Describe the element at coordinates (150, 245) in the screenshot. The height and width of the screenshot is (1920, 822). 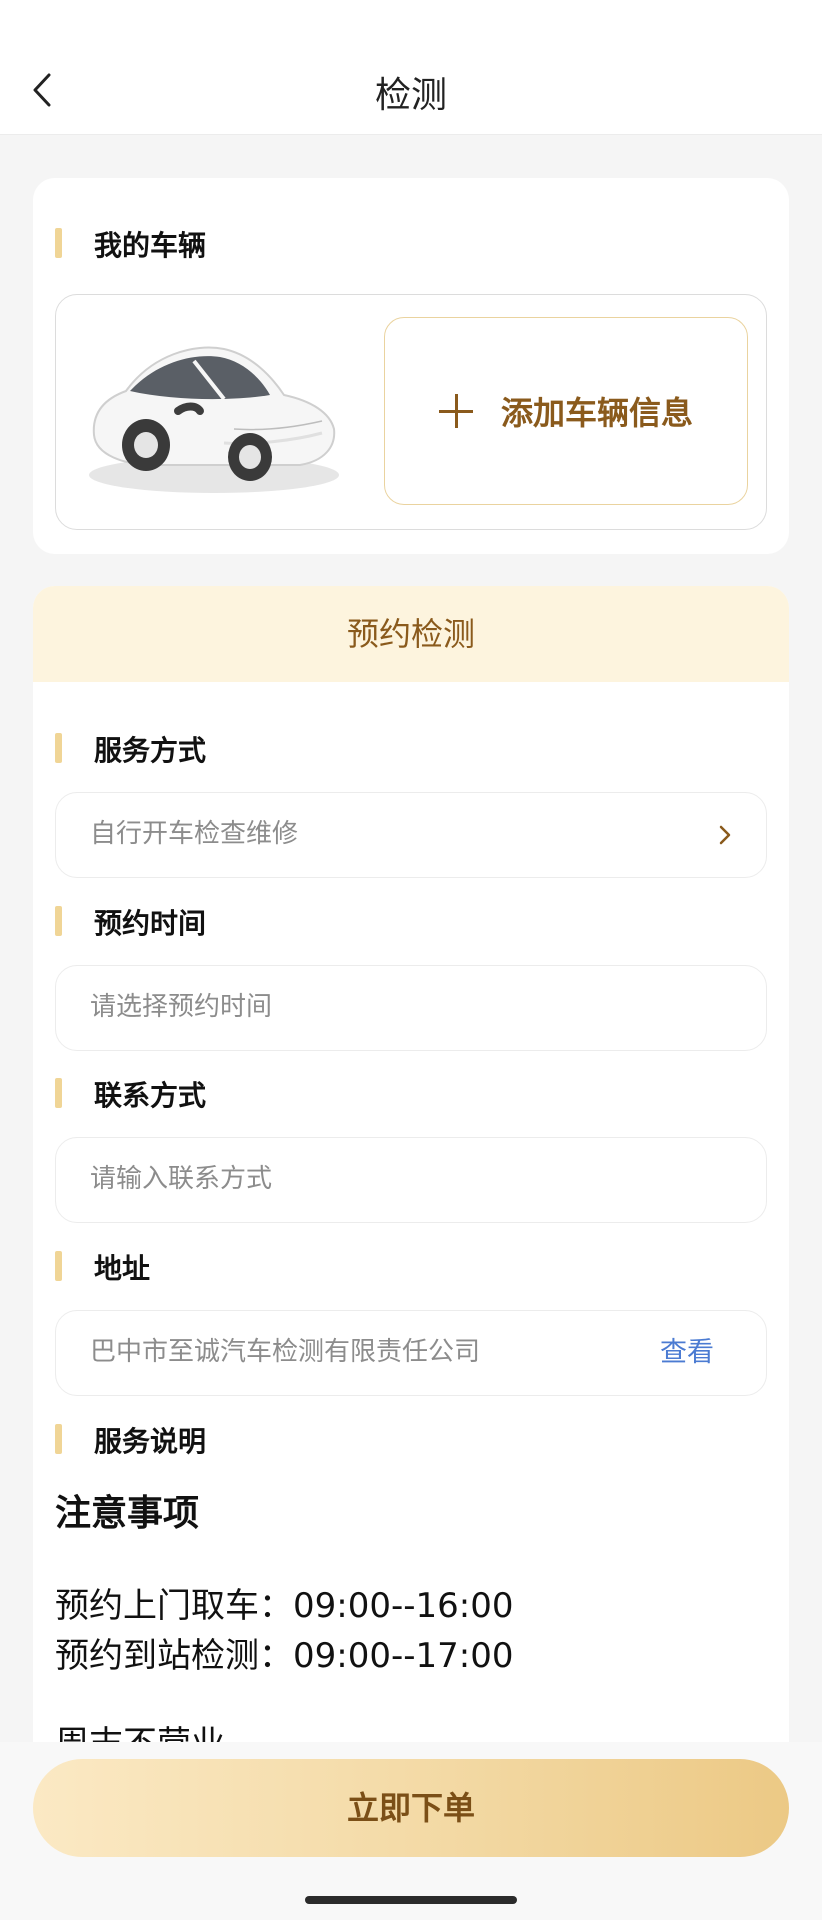
I see `my-vehicle-title: 我的车辆` at that location.